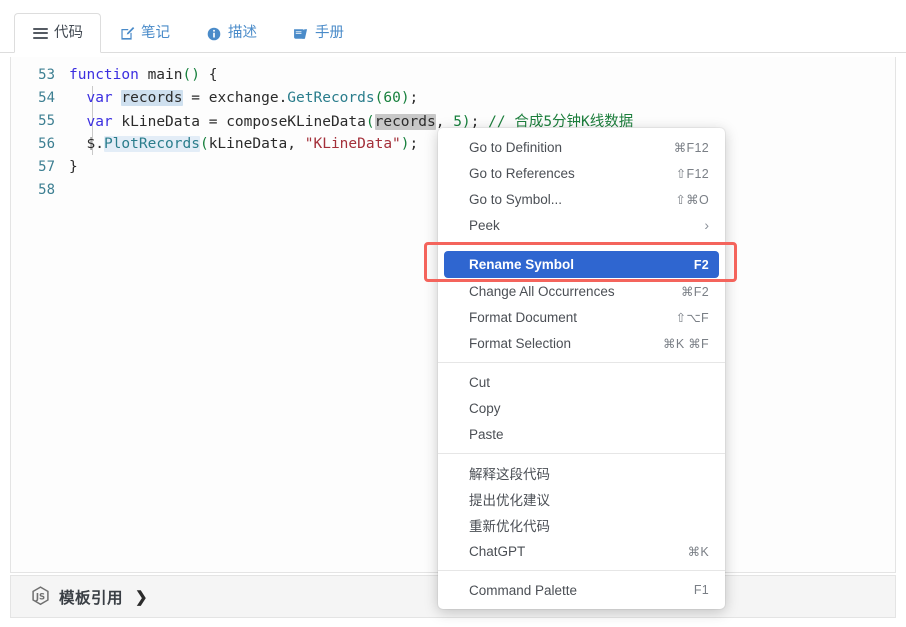  I want to click on menu-item-shortcut: F1, so click(701, 590).